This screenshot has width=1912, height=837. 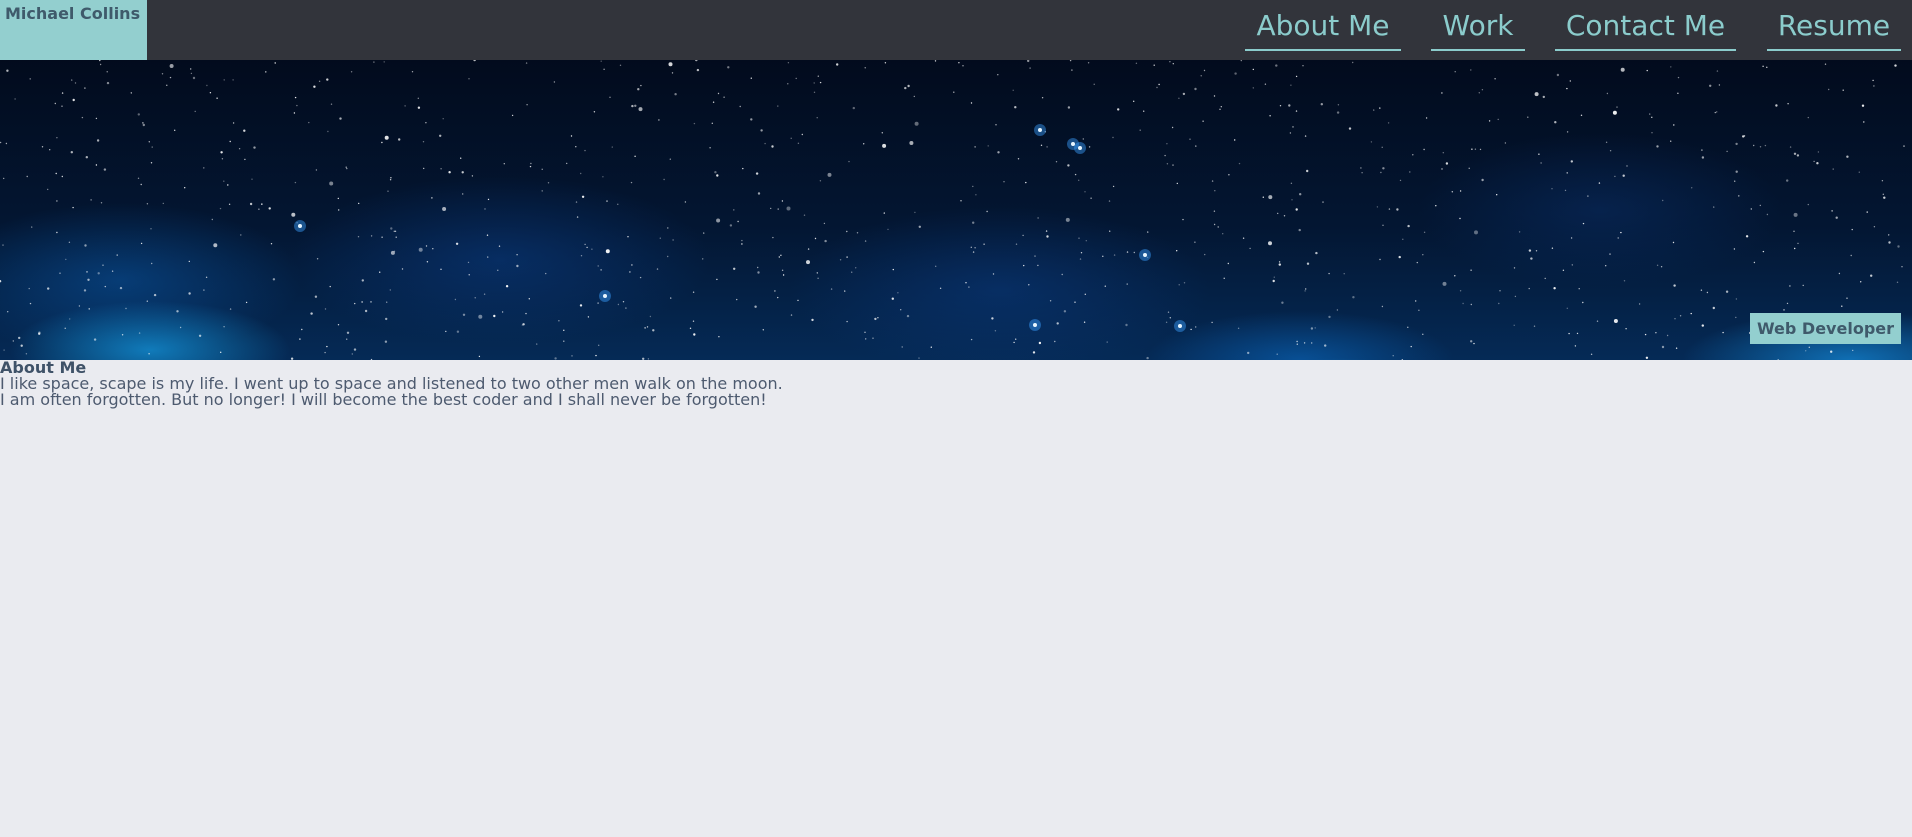 What do you see at coordinates (1478, 25) in the screenshot?
I see `nav-link-work: Work` at bounding box center [1478, 25].